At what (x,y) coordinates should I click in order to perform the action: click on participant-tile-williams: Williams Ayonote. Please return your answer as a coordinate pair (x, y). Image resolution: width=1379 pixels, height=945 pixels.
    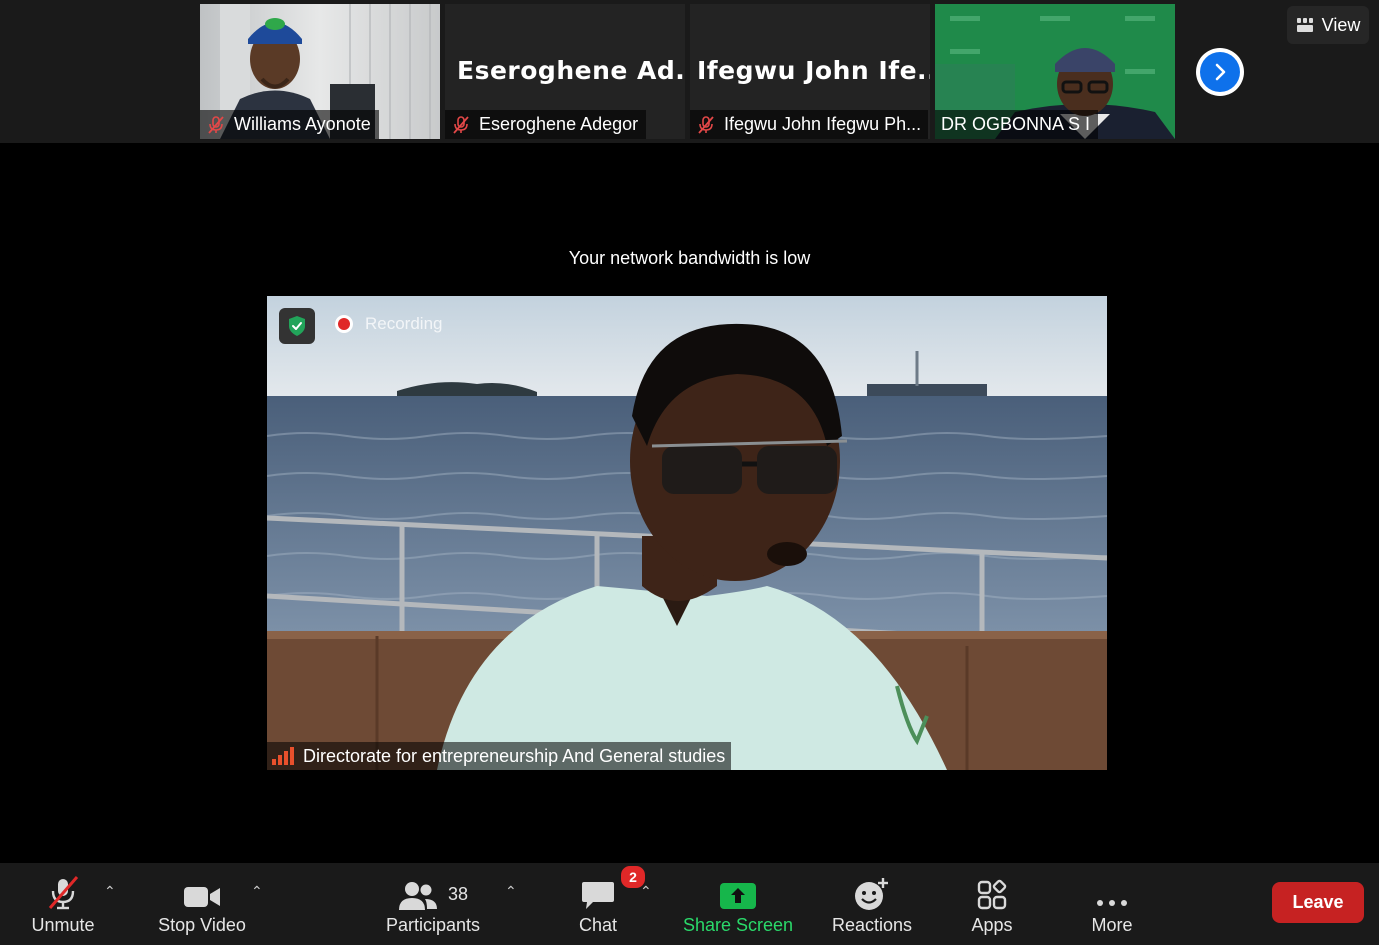
    Looking at the image, I should click on (320, 71).